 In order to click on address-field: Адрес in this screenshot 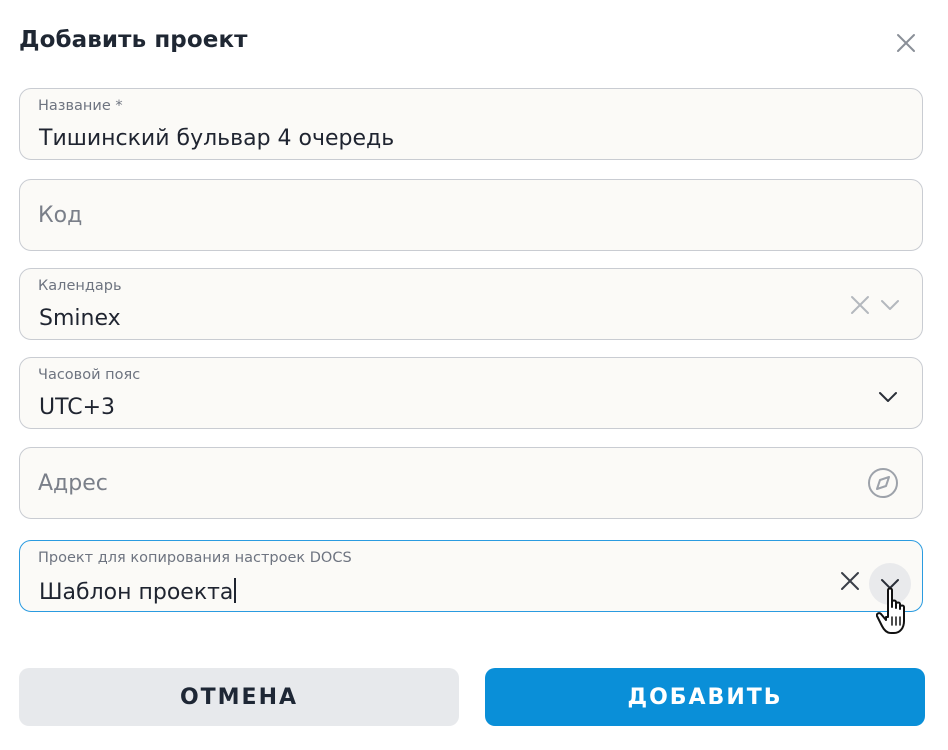, I will do `click(471, 483)`.